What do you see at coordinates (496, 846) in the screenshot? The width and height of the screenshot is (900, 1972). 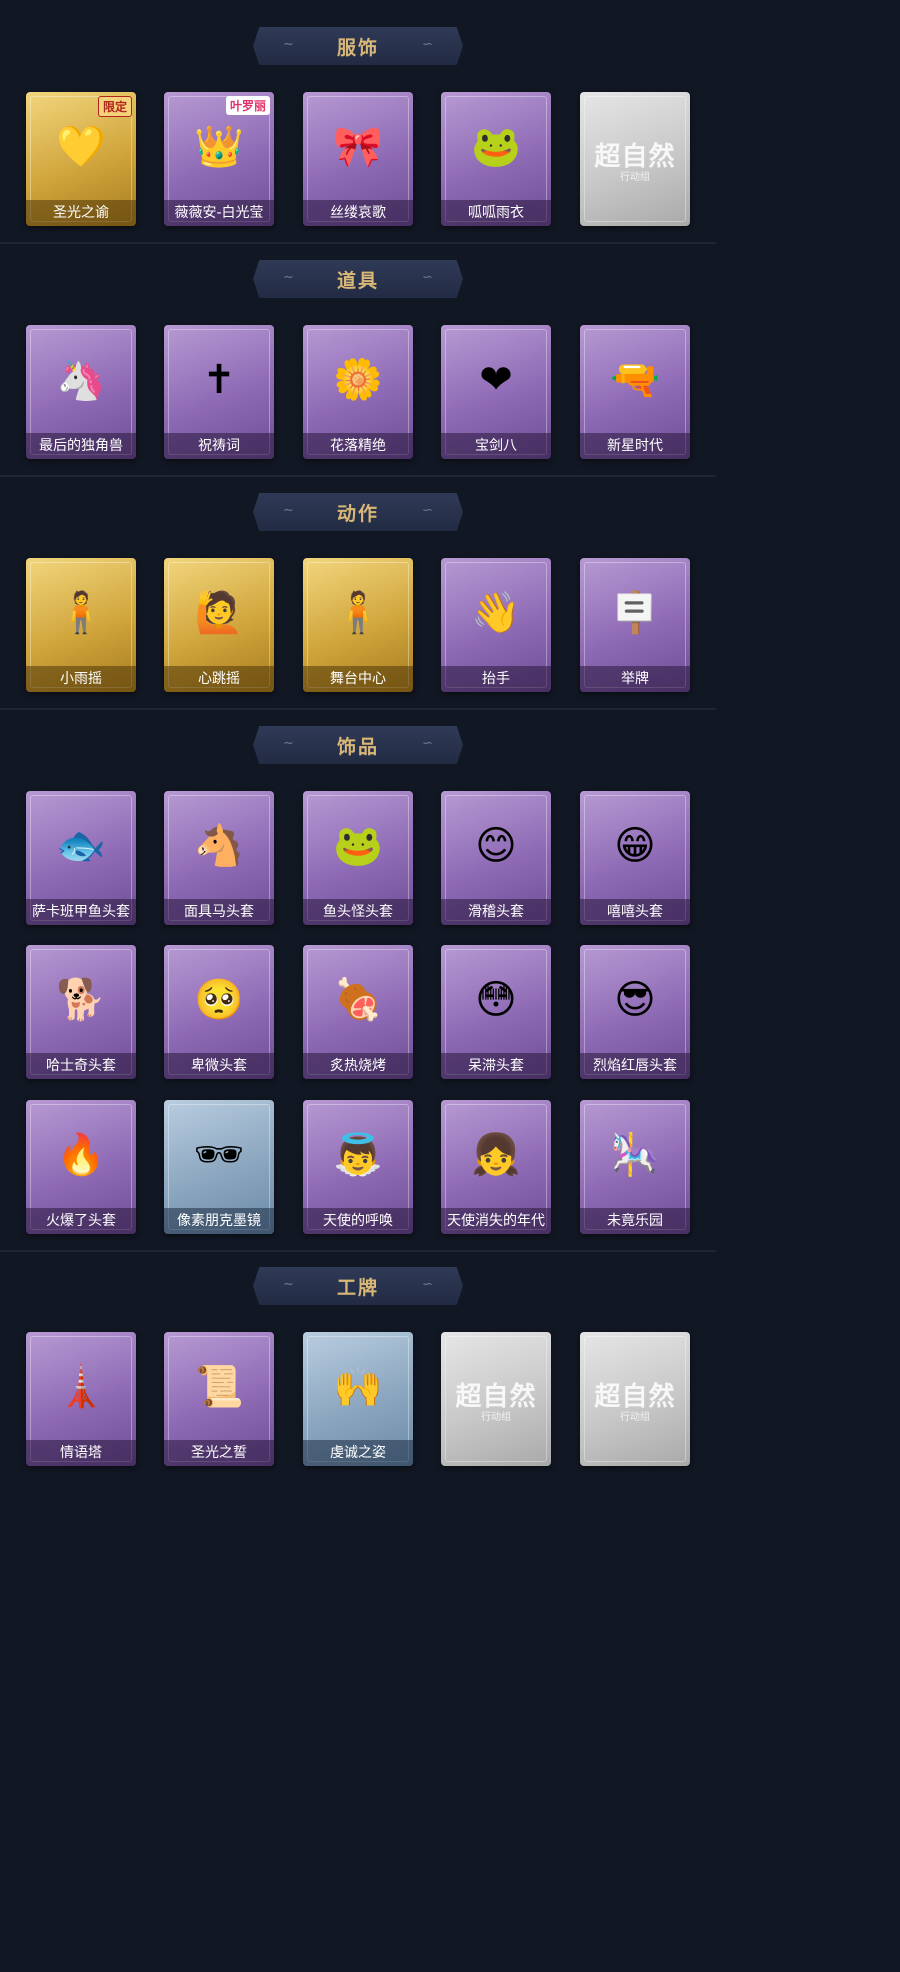 I see `item-art-icon: 😊` at bounding box center [496, 846].